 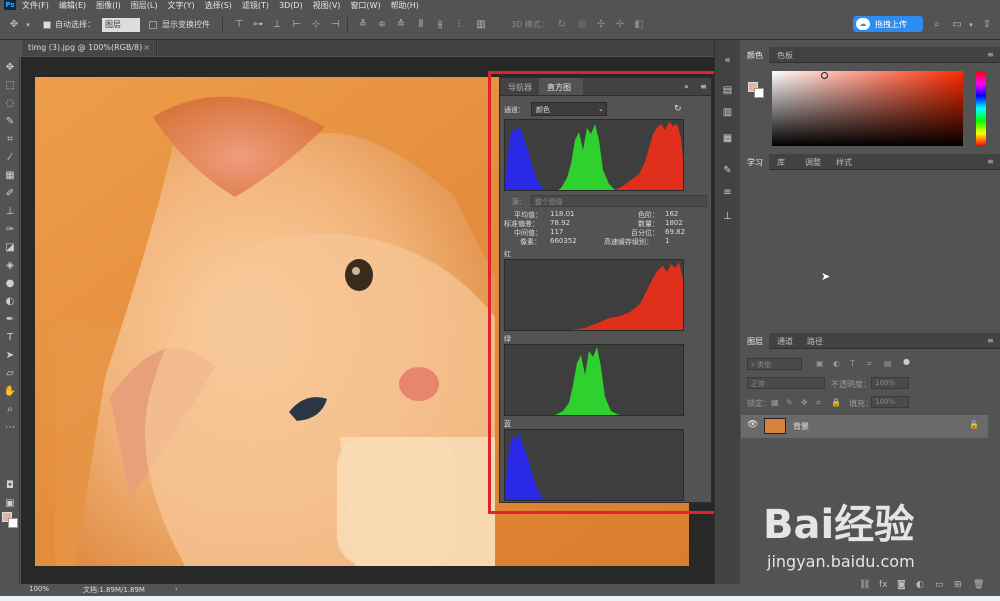 What do you see at coordinates (277, 25) in the screenshot?
I see `align-bottom-icon: ⊥` at bounding box center [277, 25].